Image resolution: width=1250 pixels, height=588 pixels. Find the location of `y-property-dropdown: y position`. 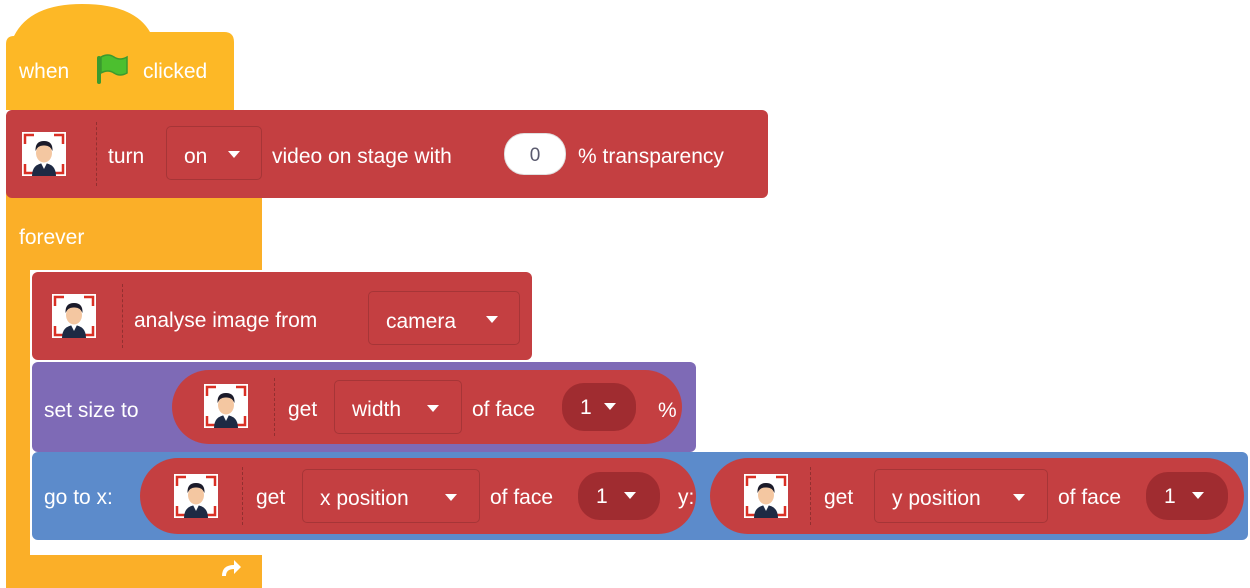

y-property-dropdown: y position is located at coordinates (961, 496).